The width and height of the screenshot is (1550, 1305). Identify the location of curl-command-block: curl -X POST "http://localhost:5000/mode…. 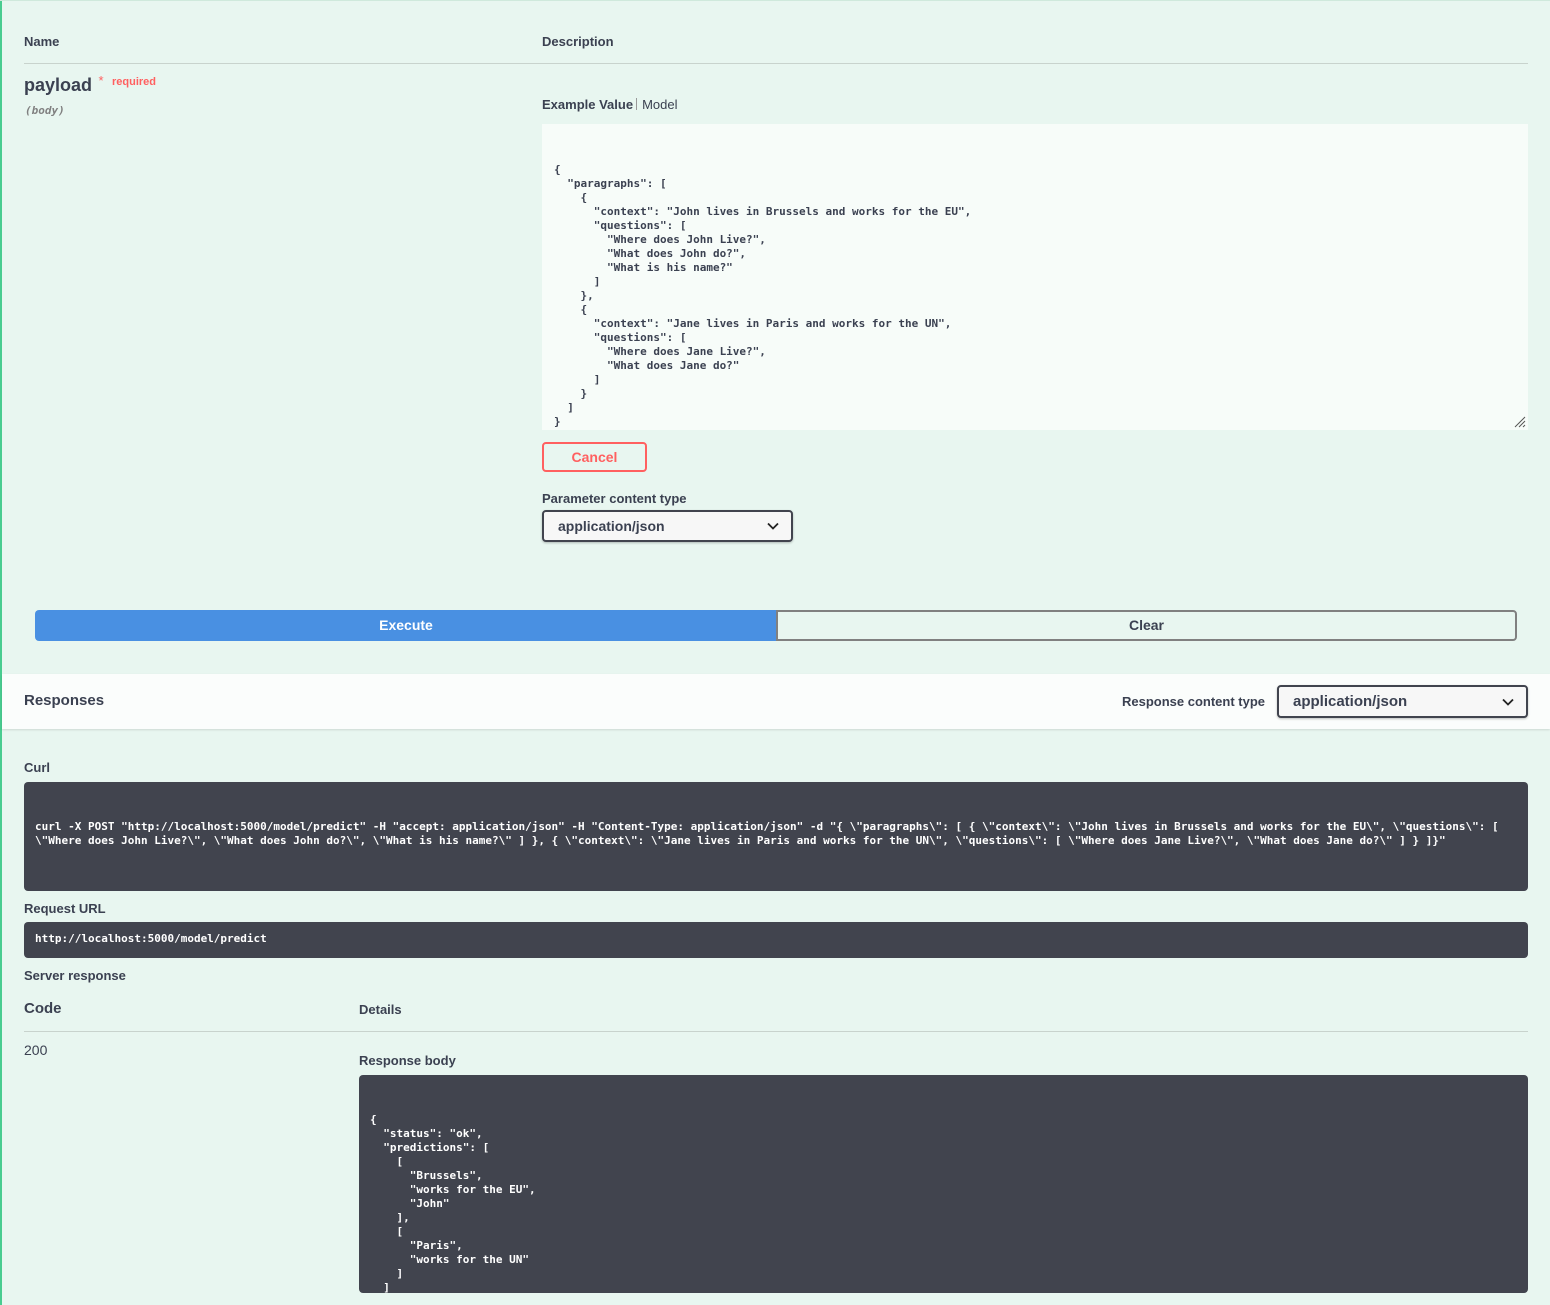
(776, 836).